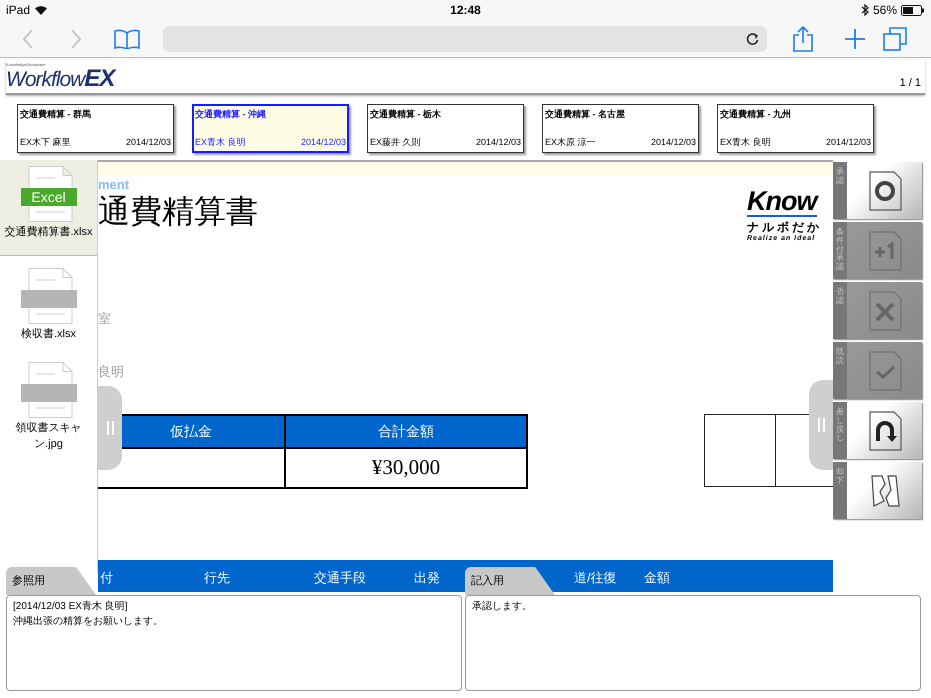  What do you see at coordinates (693, 643) in the screenshot?
I see `memo-input-field: 承認します。` at bounding box center [693, 643].